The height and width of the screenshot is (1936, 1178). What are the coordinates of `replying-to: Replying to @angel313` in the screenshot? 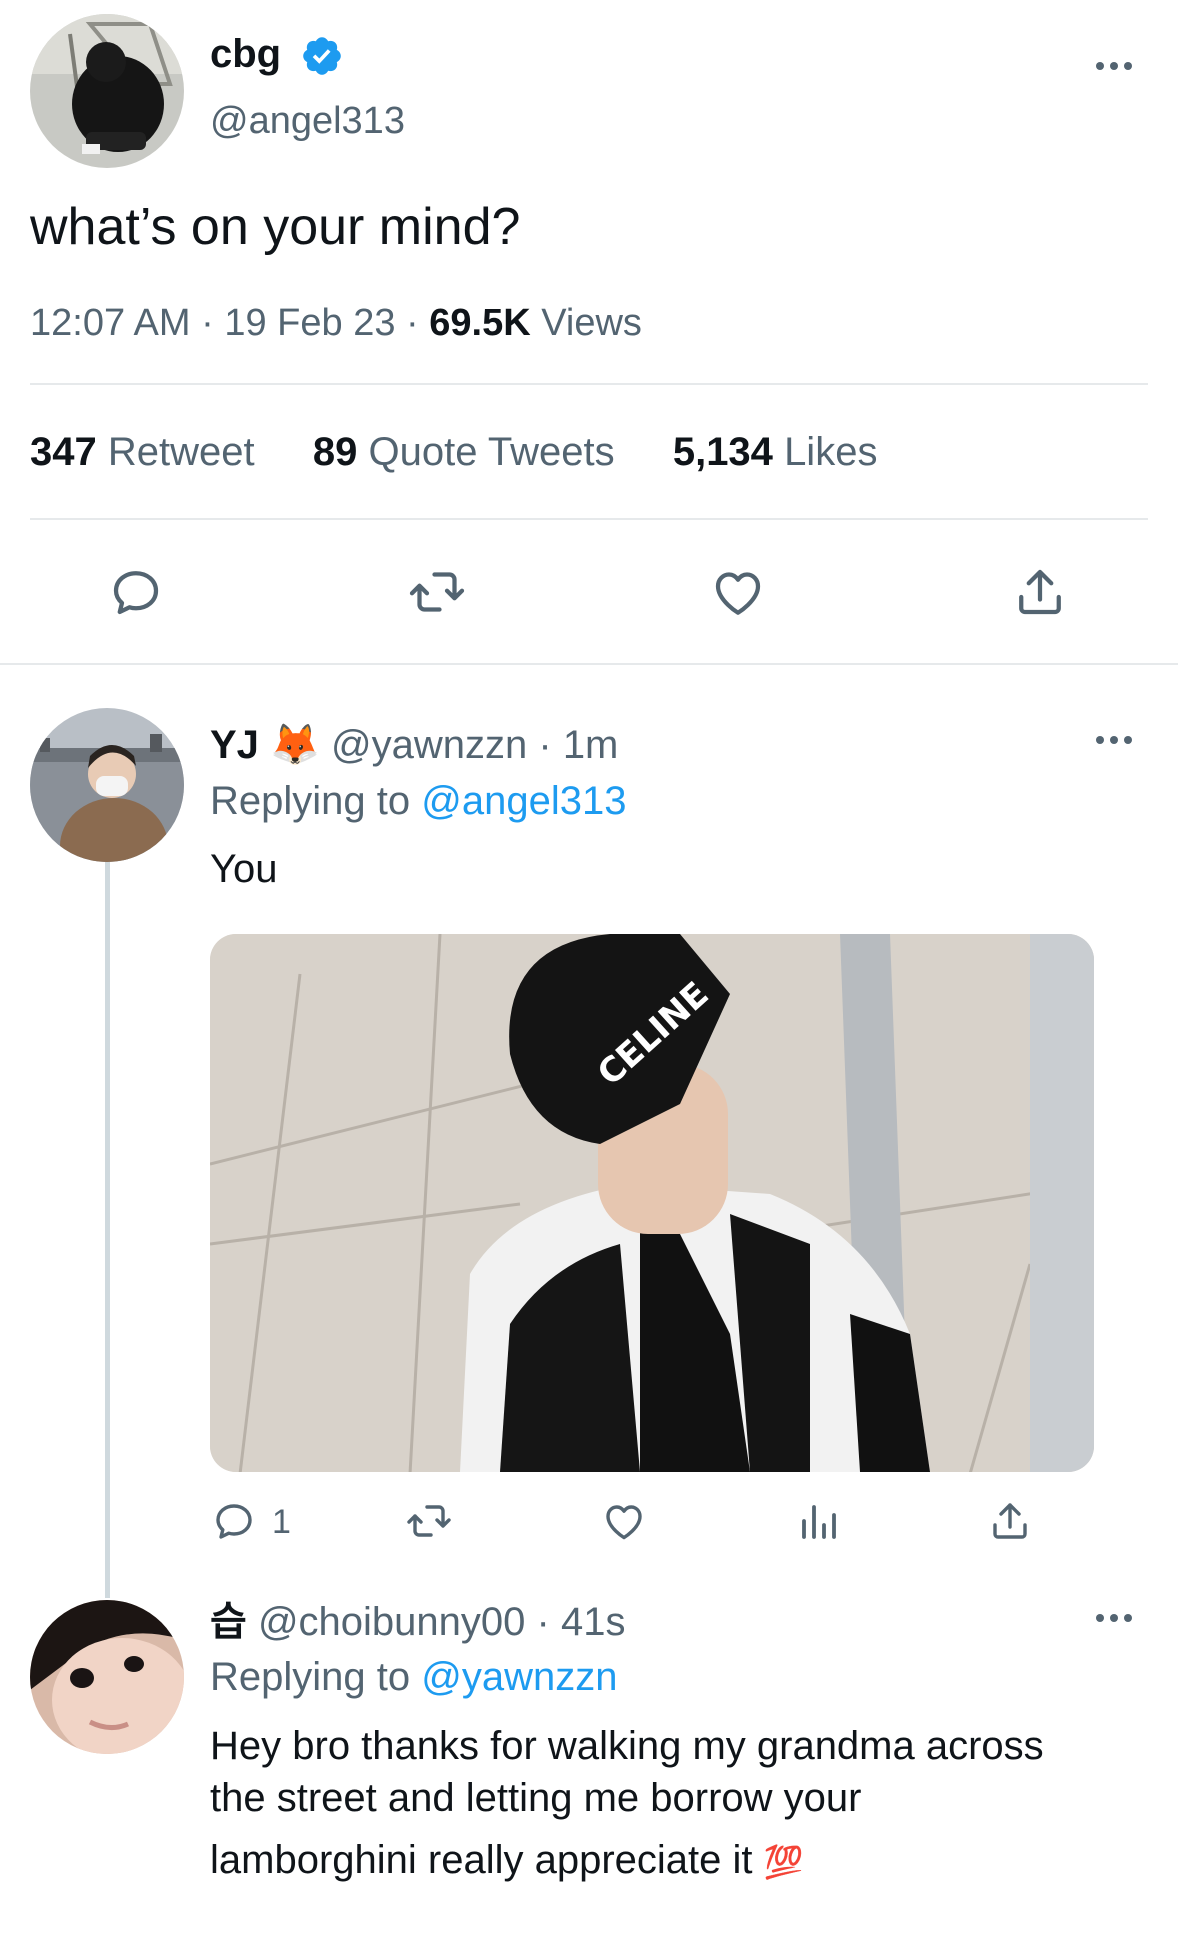 It's located at (418, 801).